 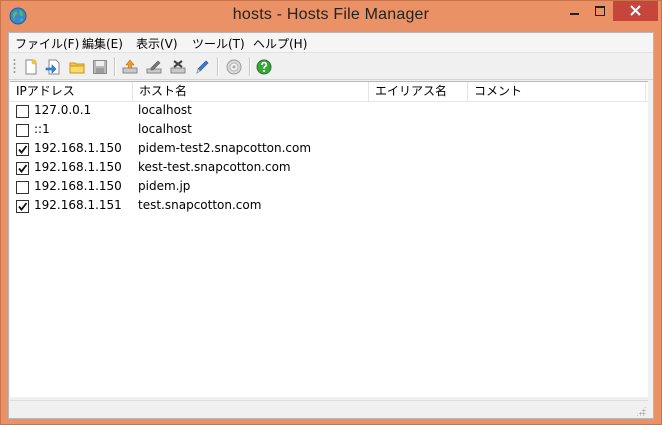 I want to click on add-entry-button, so click(x=130, y=66).